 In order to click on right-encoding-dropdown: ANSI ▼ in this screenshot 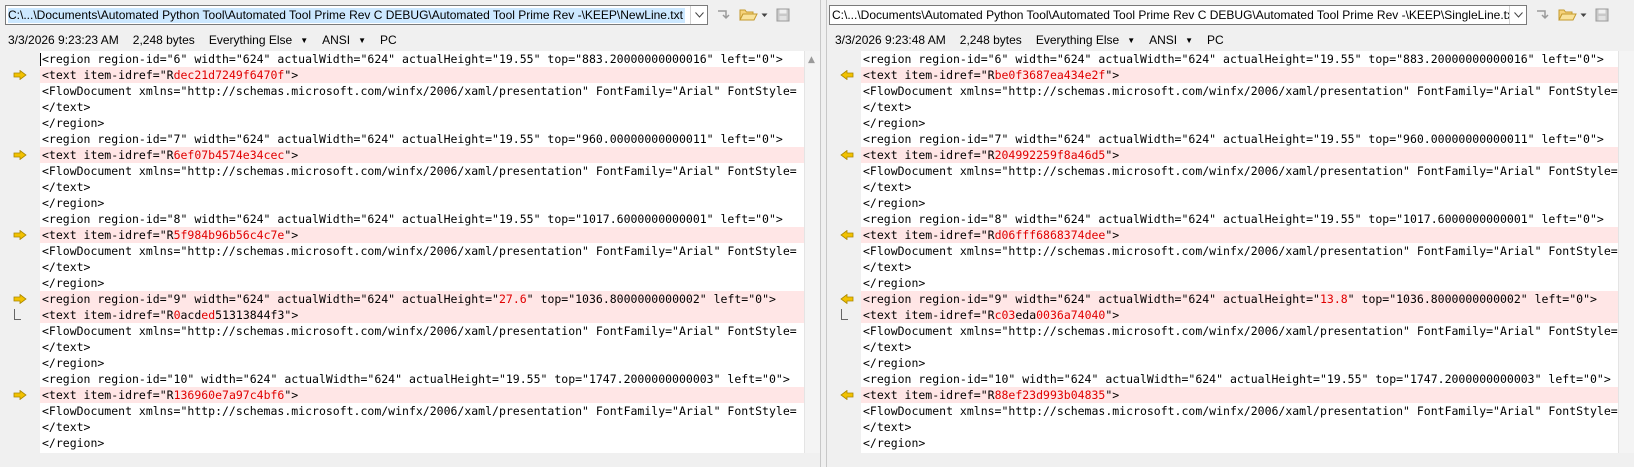, I will do `click(1171, 40)`.